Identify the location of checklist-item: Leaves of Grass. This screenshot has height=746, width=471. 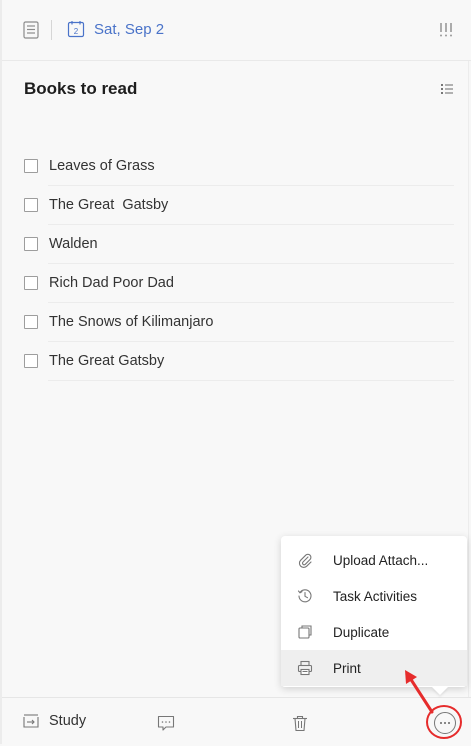
(239, 166).